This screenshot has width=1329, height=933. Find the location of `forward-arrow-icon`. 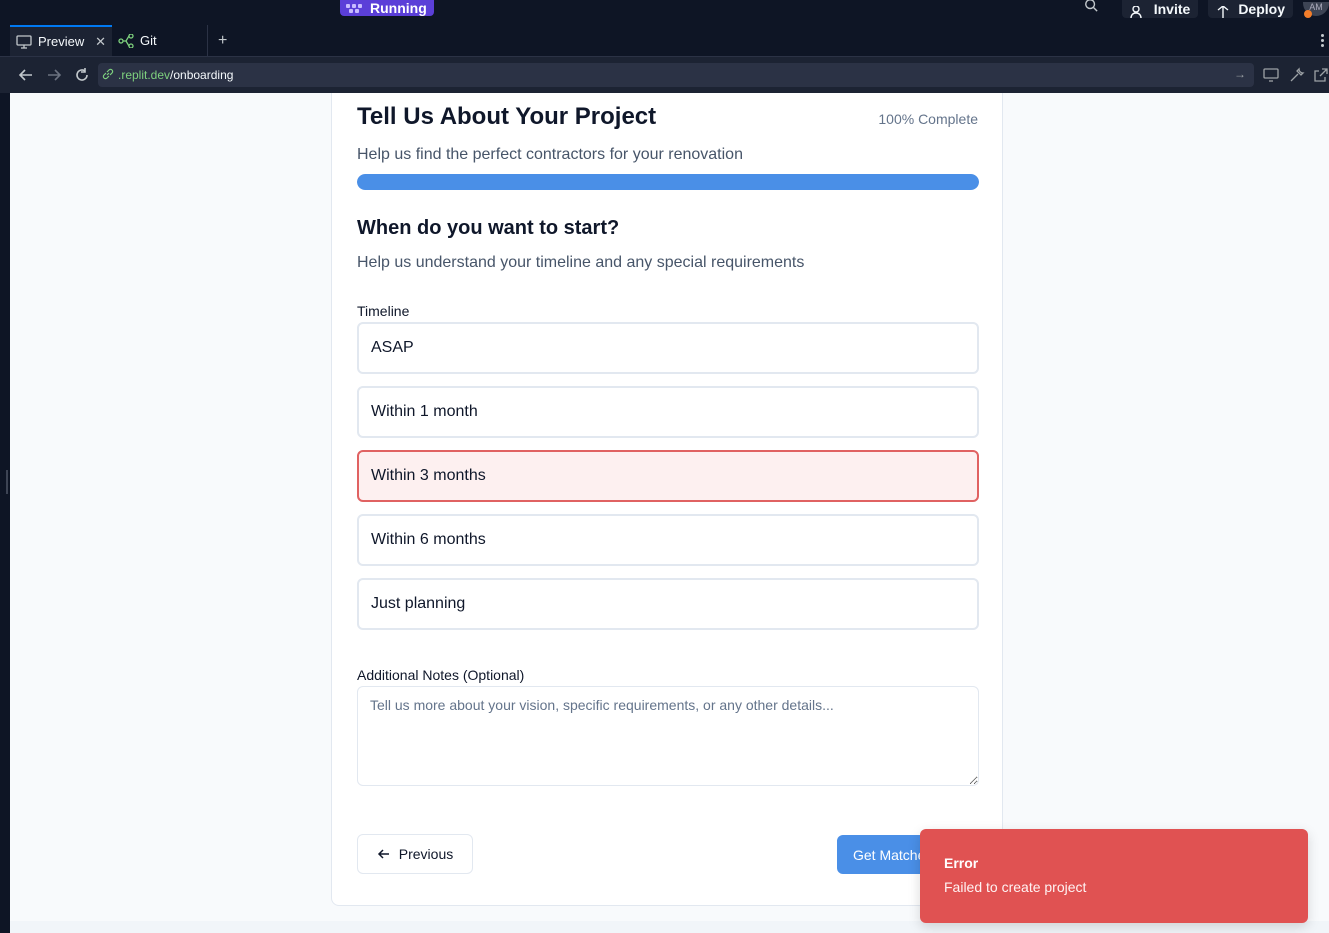

forward-arrow-icon is located at coordinates (54, 75).